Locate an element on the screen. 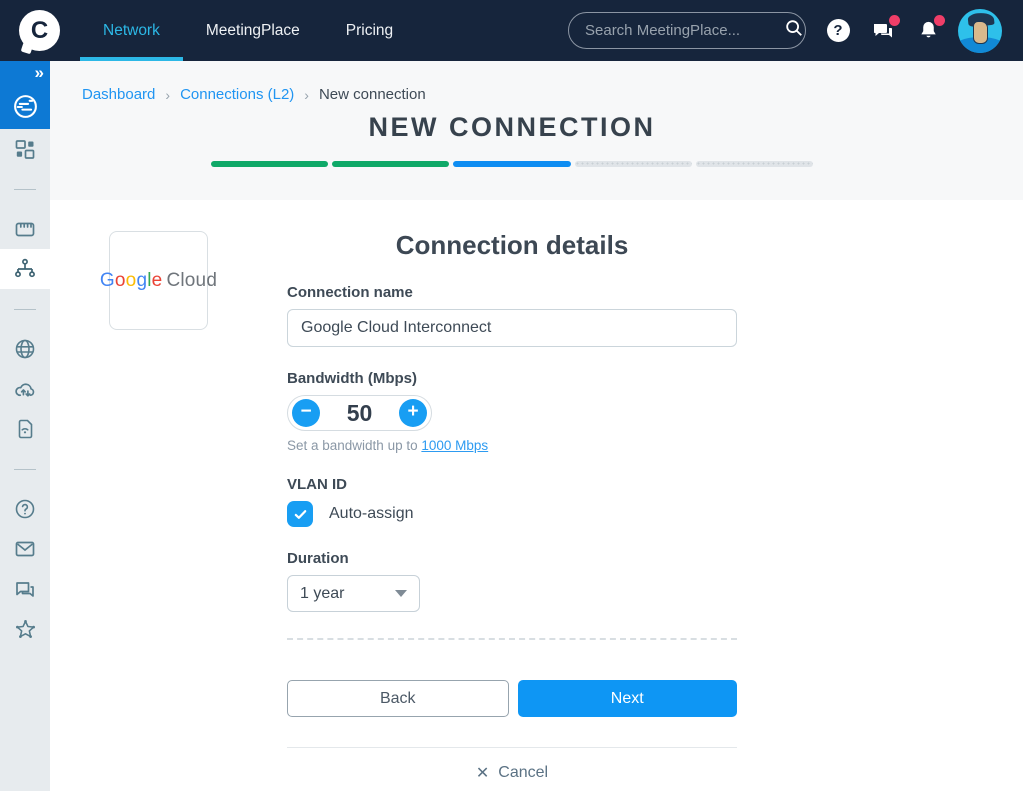  console-connect-logo: C is located at coordinates (39, 30).